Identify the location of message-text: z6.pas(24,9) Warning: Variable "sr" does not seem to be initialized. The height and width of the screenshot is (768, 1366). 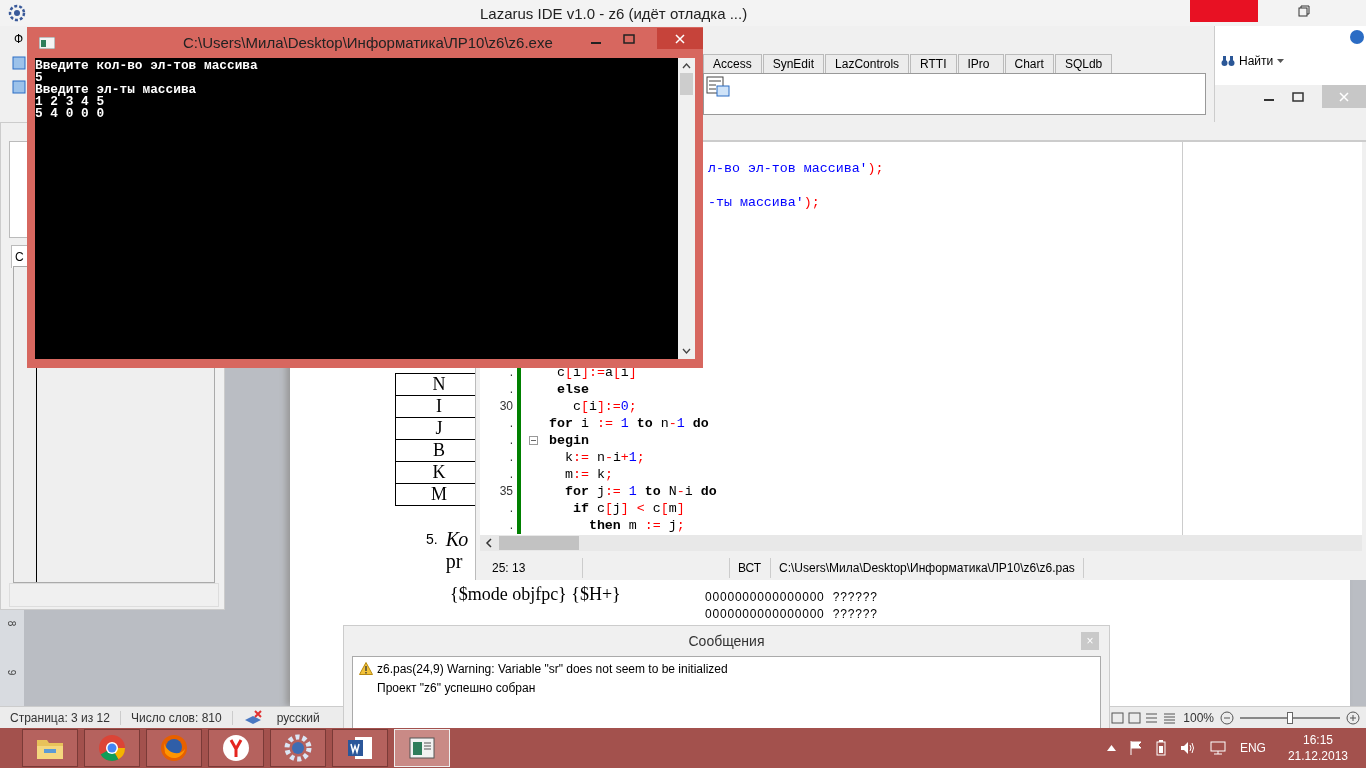
(552, 668).